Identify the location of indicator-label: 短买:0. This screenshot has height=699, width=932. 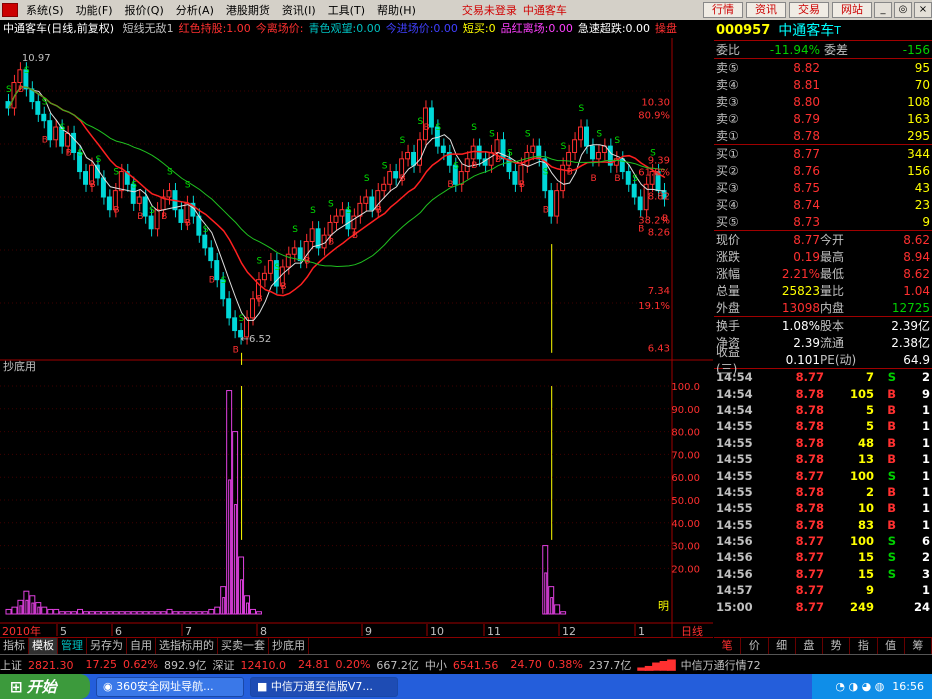
(479, 28).